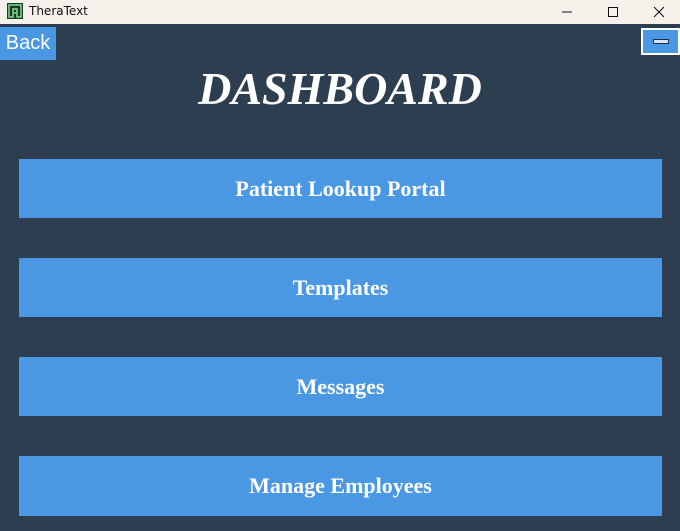 Image resolution: width=680 pixels, height=531 pixels. What do you see at coordinates (28, 43) in the screenshot?
I see `back-button: Back` at bounding box center [28, 43].